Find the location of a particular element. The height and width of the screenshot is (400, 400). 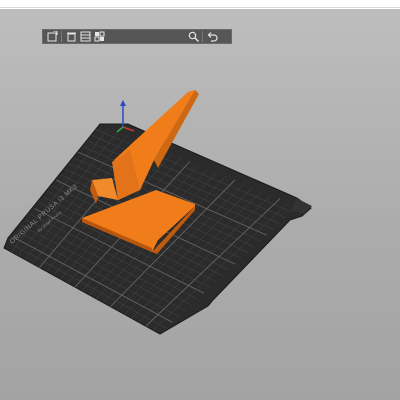

z-axis-arrow-icon is located at coordinates (123, 103).